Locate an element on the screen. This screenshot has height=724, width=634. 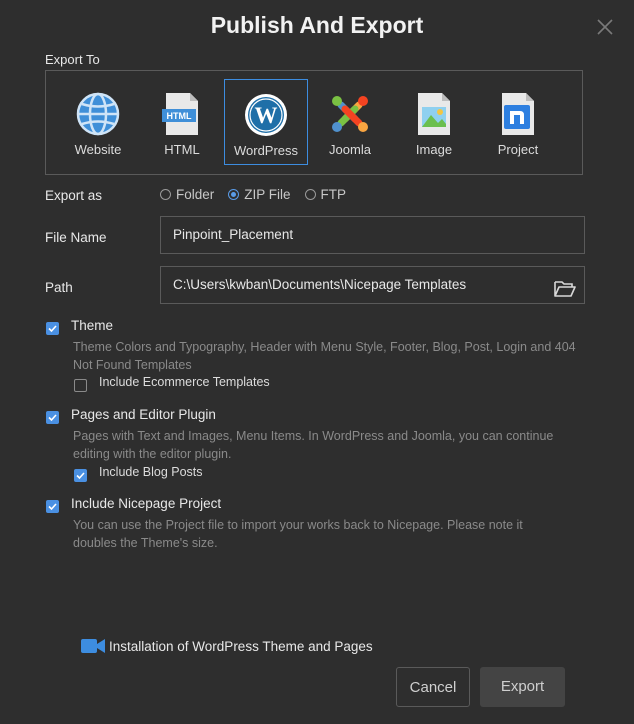
path-label: Path is located at coordinates (59, 287).